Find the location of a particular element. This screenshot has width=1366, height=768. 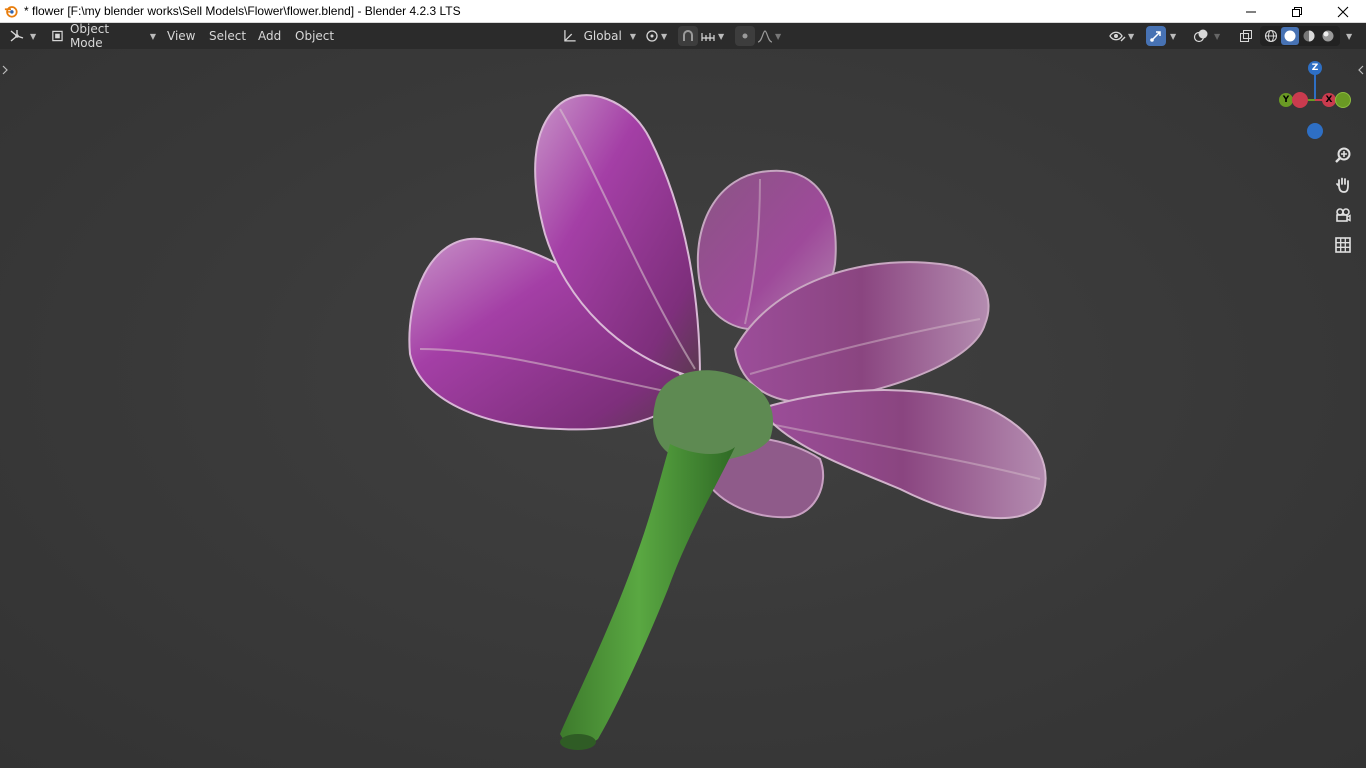

gizmo-x-axis: X is located at coordinates (1329, 100).